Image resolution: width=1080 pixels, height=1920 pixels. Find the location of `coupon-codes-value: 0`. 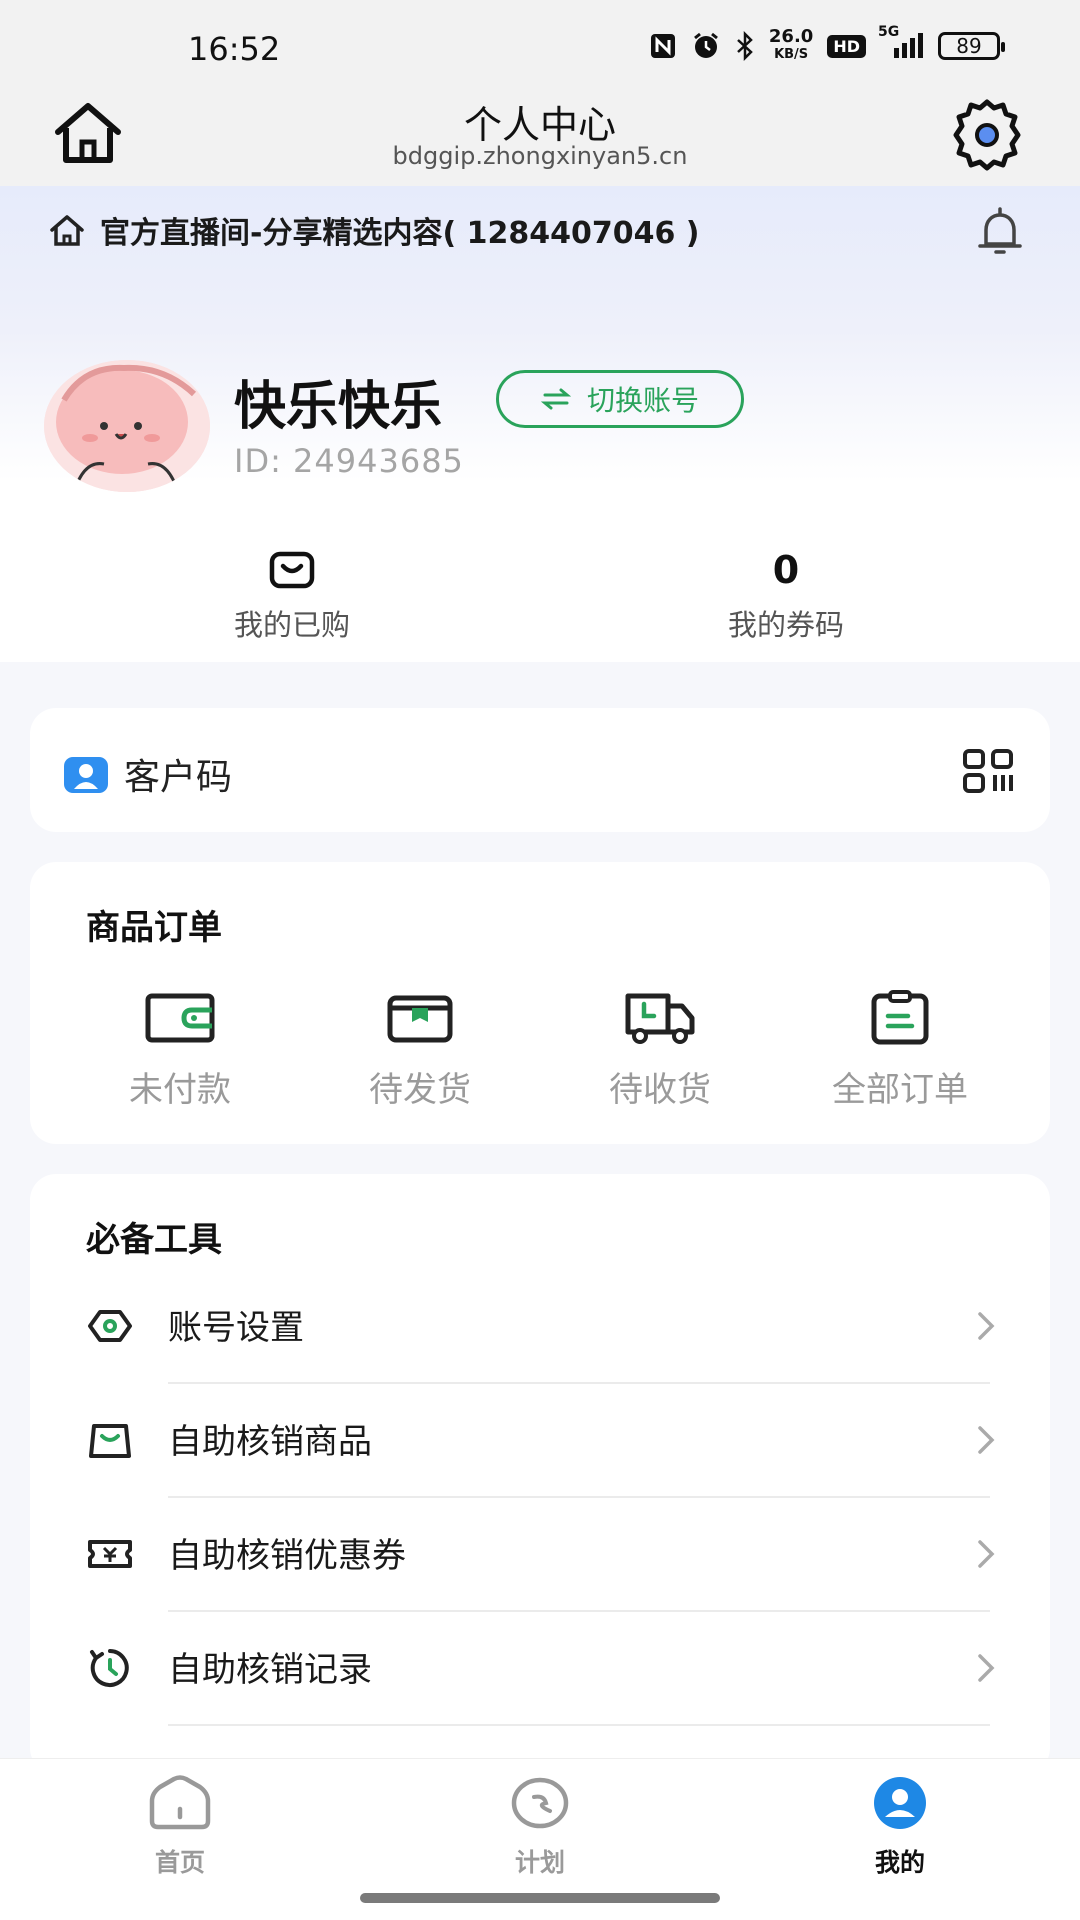

coupon-codes-value: 0 is located at coordinates (786, 570).